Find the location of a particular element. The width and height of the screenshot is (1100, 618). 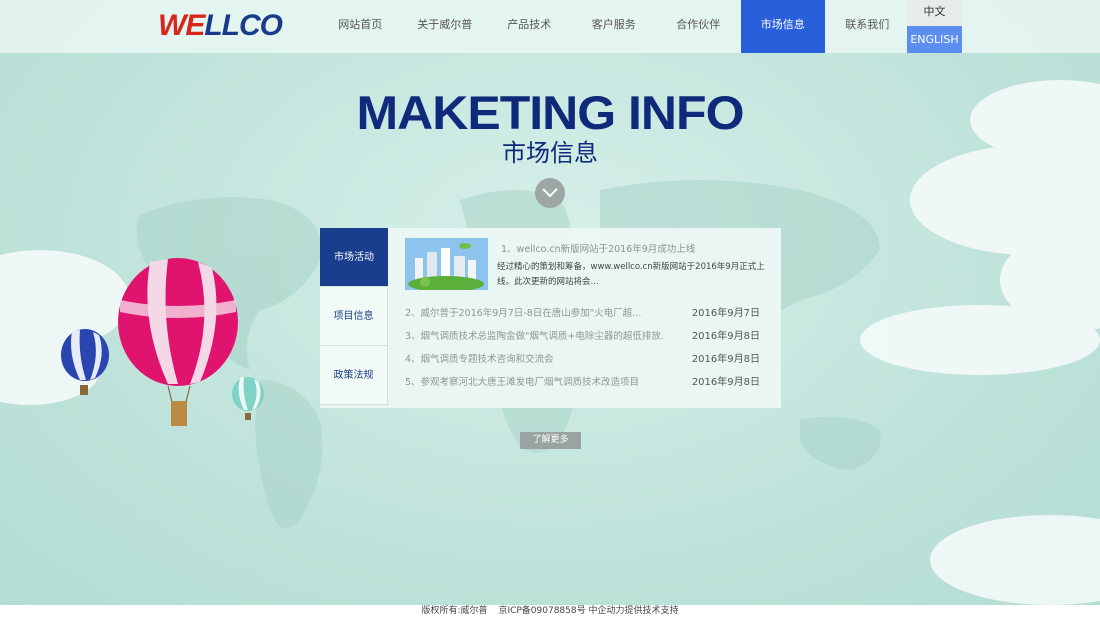

scroll-down-button is located at coordinates (550, 193).